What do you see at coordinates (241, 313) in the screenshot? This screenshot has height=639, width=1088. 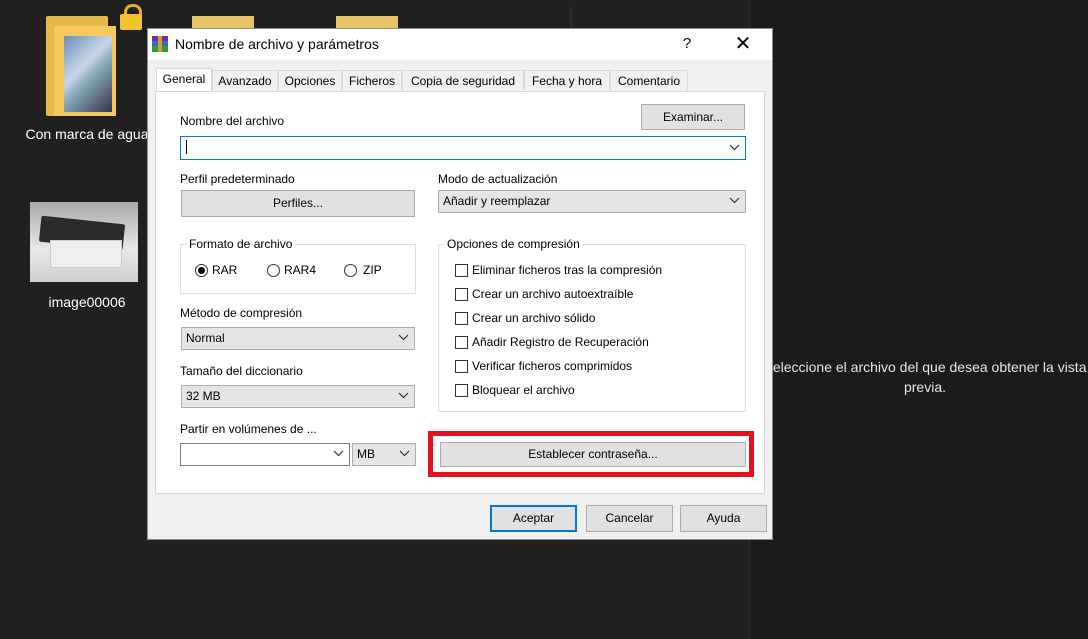 I see `compression-method-label: Método de compresión` at bounding box center [241, 313].